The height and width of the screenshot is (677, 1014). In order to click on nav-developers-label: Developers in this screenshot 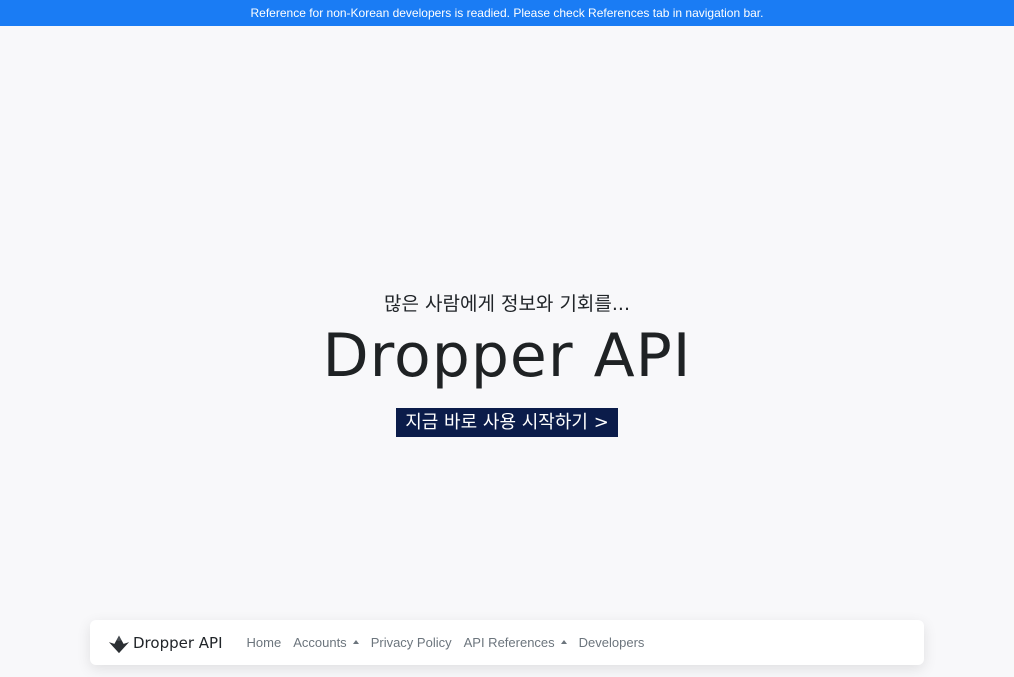, I will do `click(611, 642)`.